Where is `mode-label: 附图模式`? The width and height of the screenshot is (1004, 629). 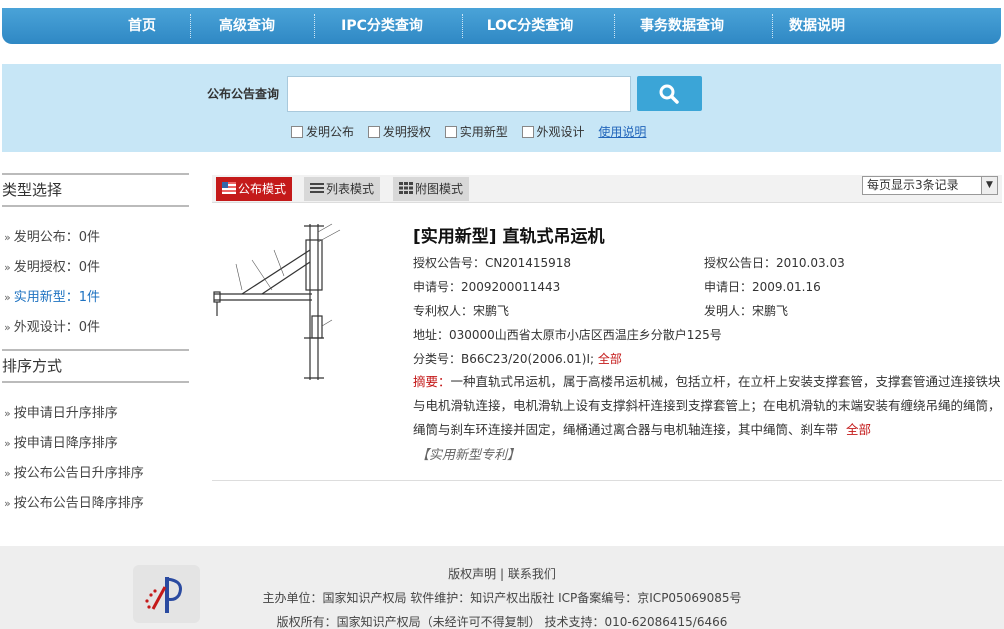
mode-label: 附图模式 is located at coordinates (439, 189).